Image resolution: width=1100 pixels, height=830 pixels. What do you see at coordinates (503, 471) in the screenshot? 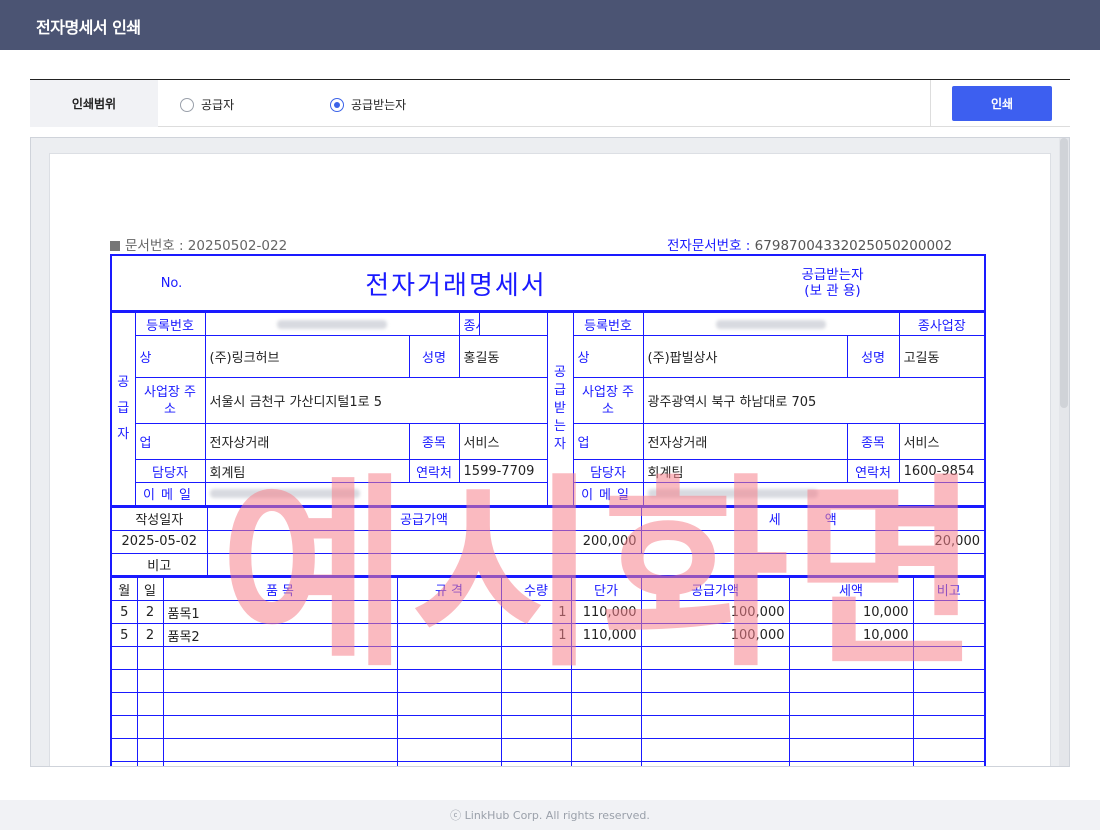
I see `supplier-tel: 1599-7709` at bounding box center [503, 471].